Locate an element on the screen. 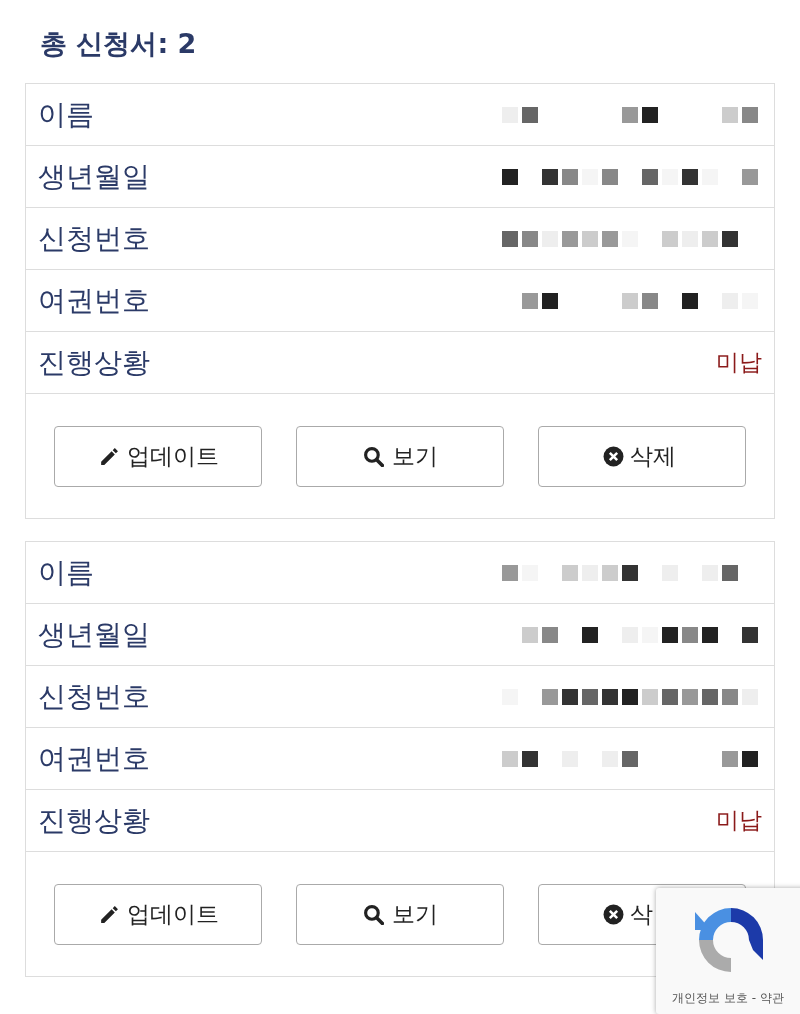 The height and width of the screenshot is (1014, 800). list-heading: 총 신청서: 2 is located at coordinates (118, 44).